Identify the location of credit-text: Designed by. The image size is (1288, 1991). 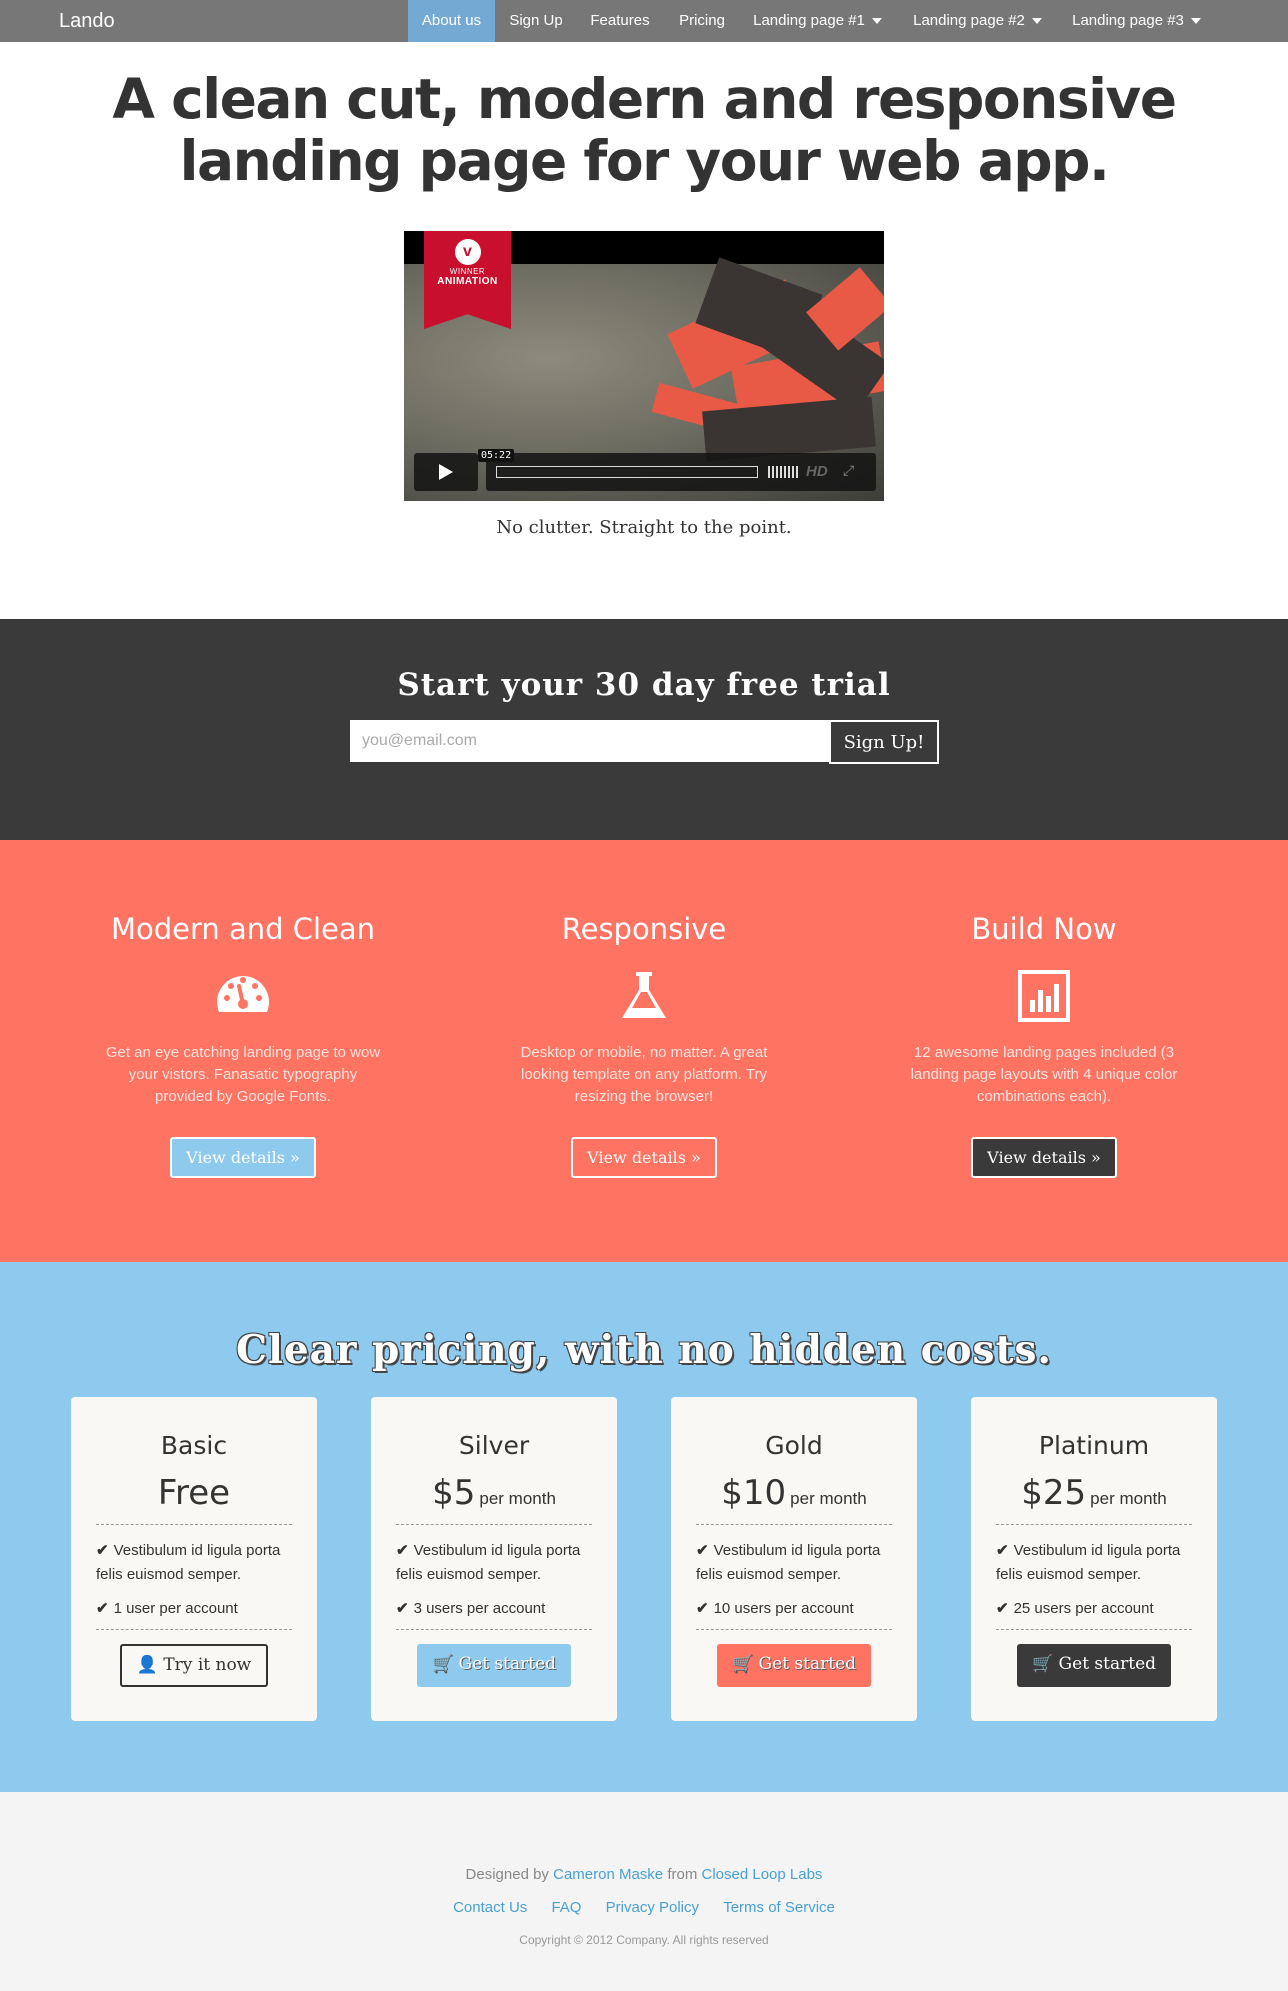
(507, 1874).